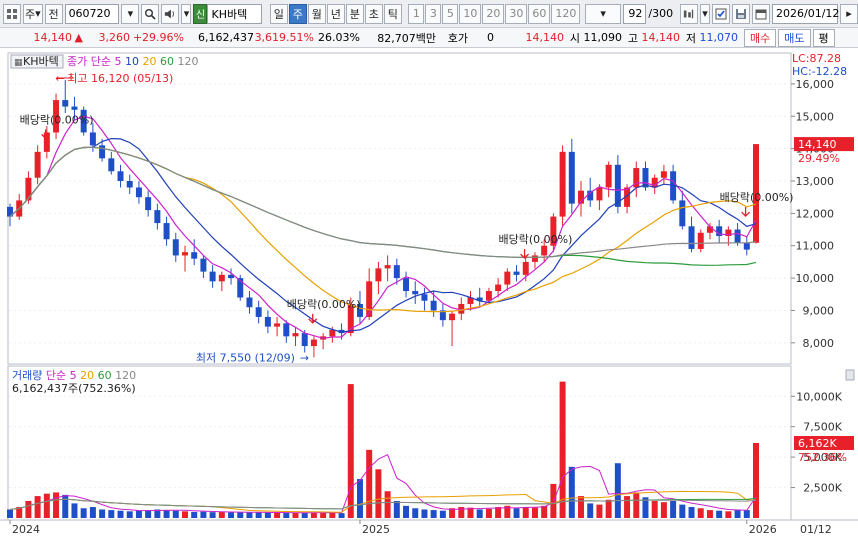 The width and height of the screenshot is (858, 538). I want to click on price-tick-label: 8,000, so click(819, 343).